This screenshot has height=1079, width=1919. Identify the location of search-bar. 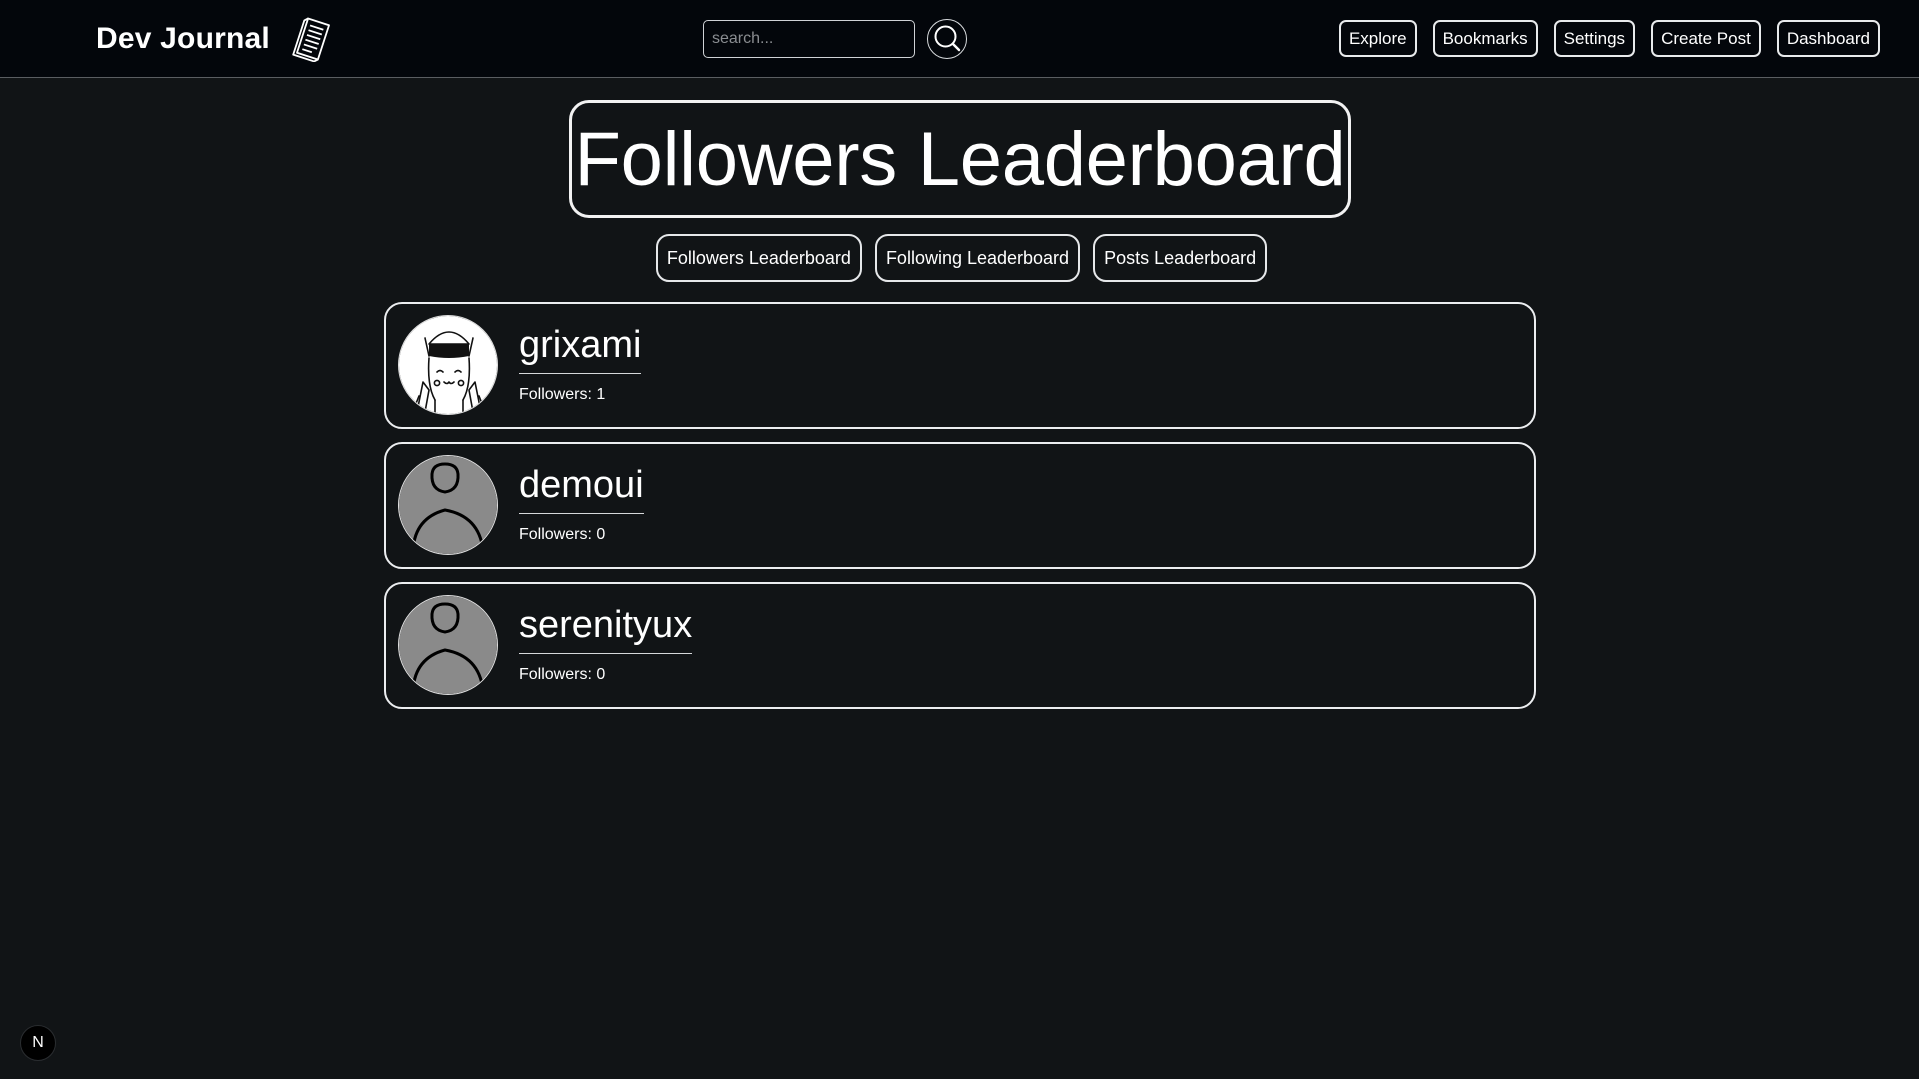
(835, 39).